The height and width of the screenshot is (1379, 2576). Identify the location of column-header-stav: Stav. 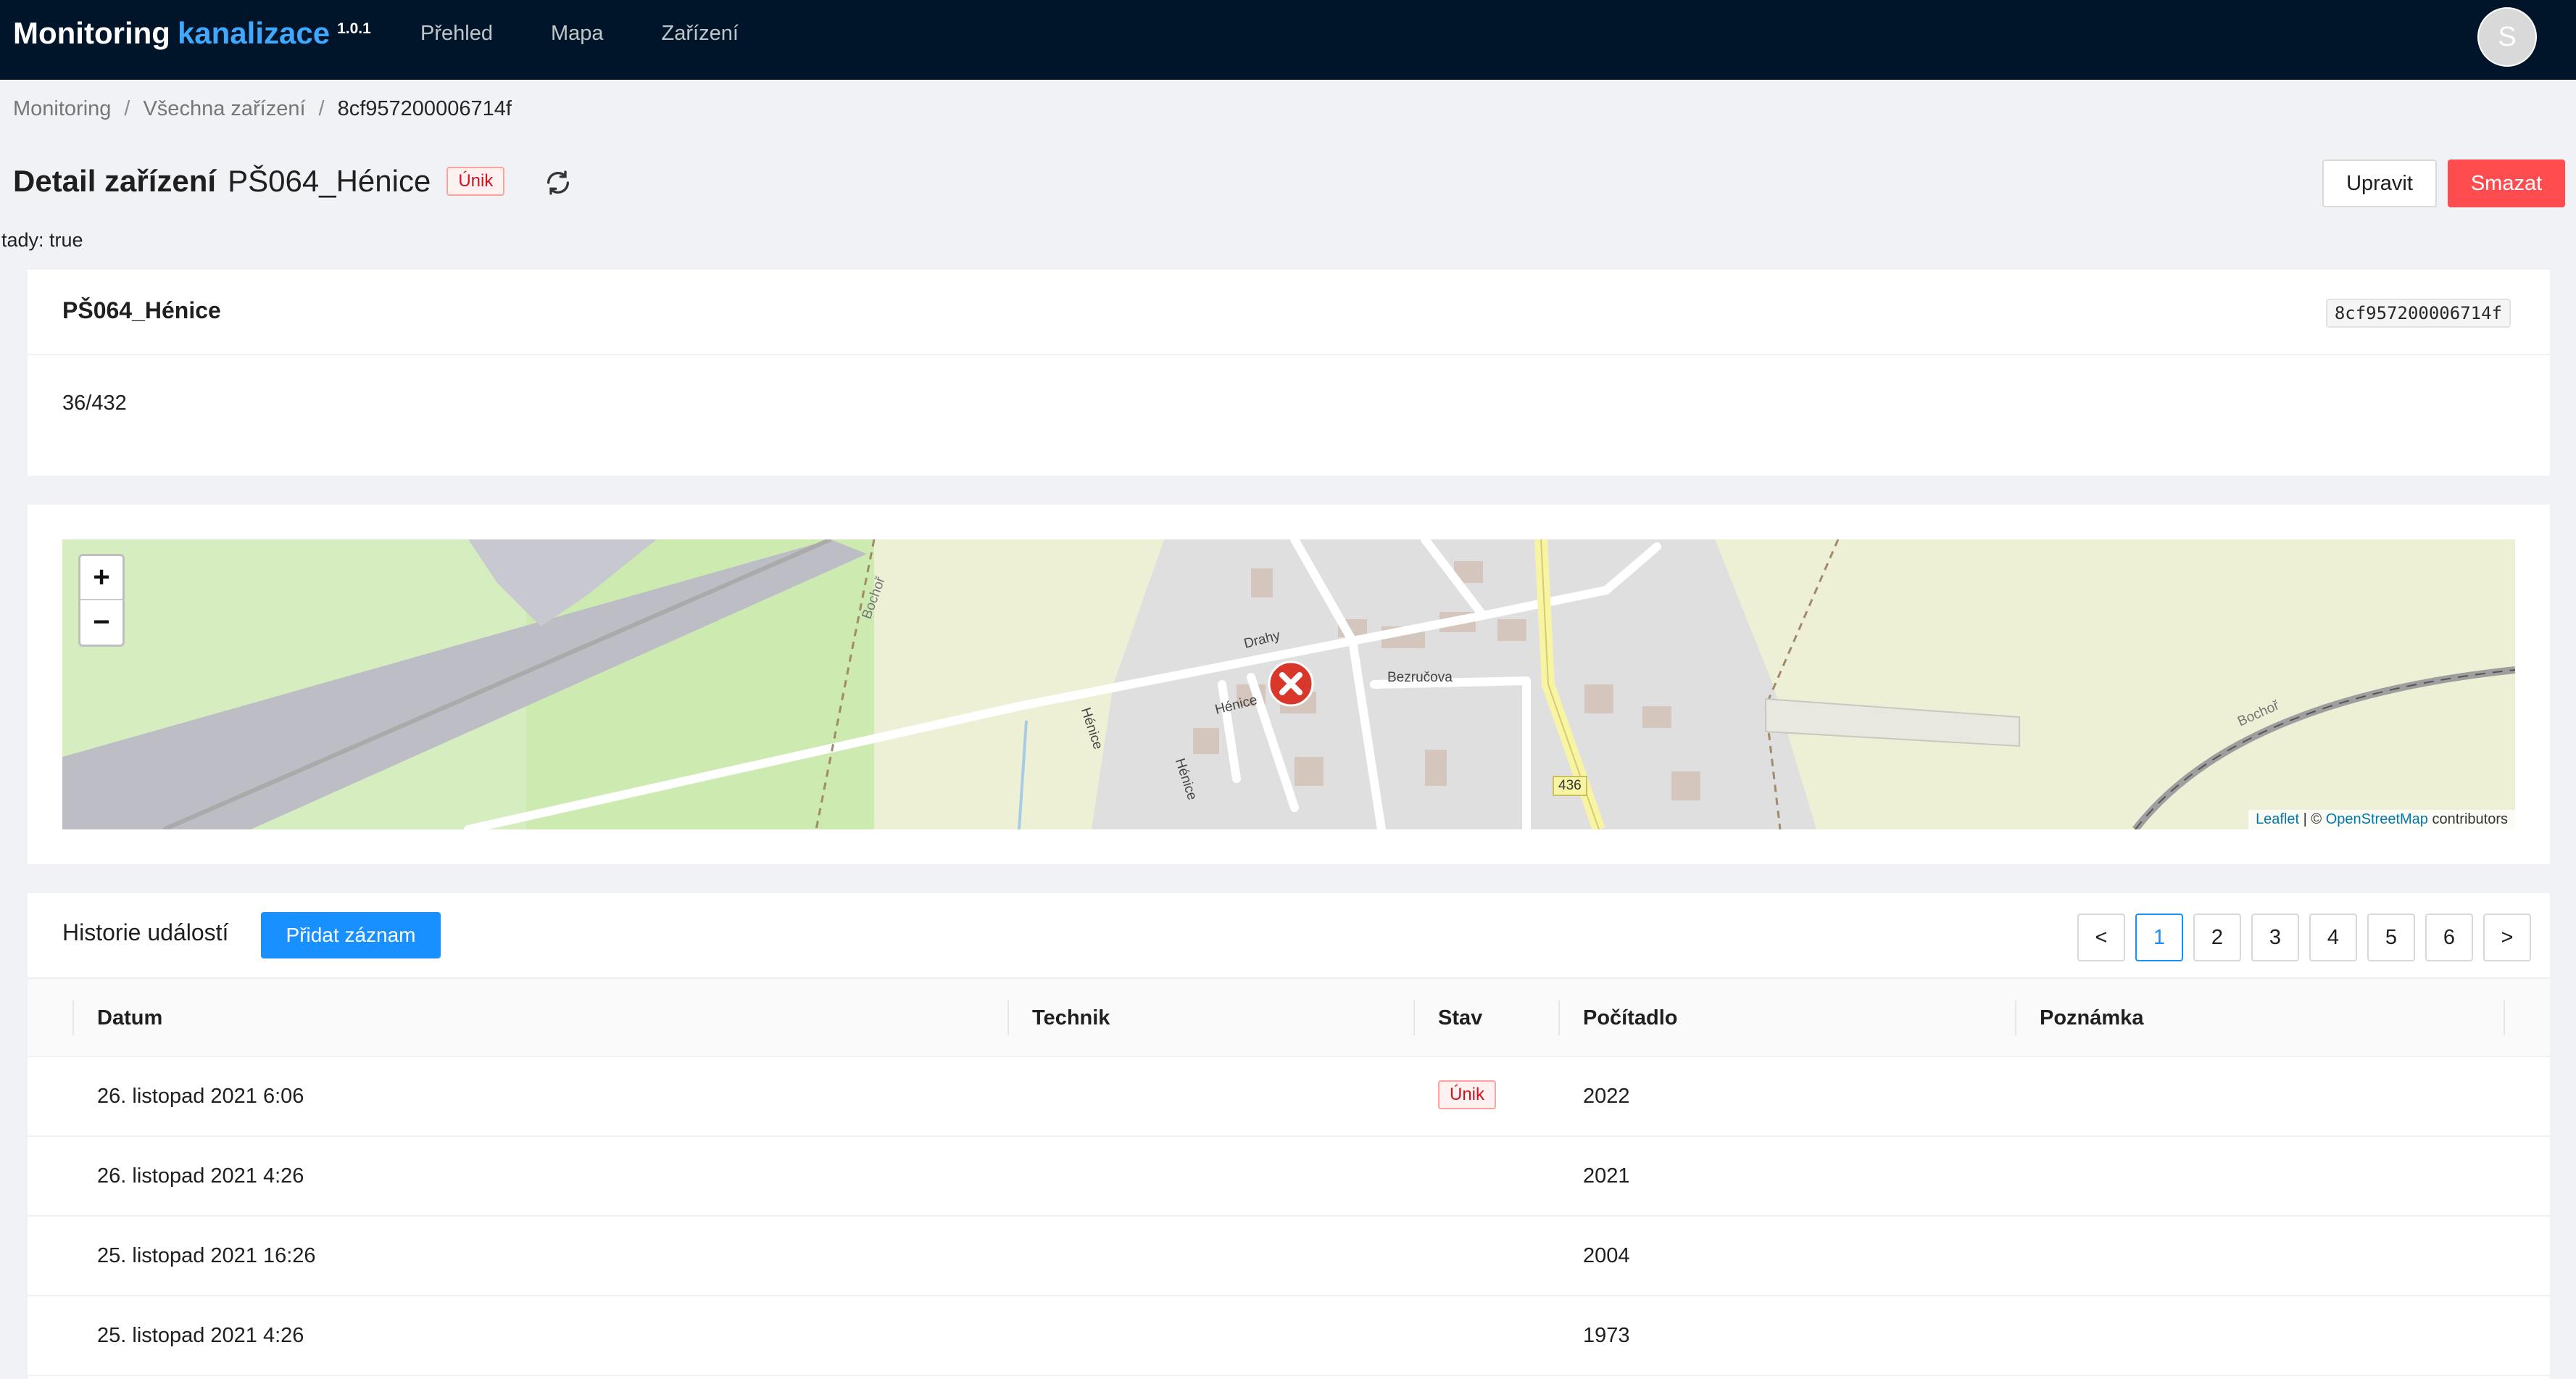
(1460, 1018).